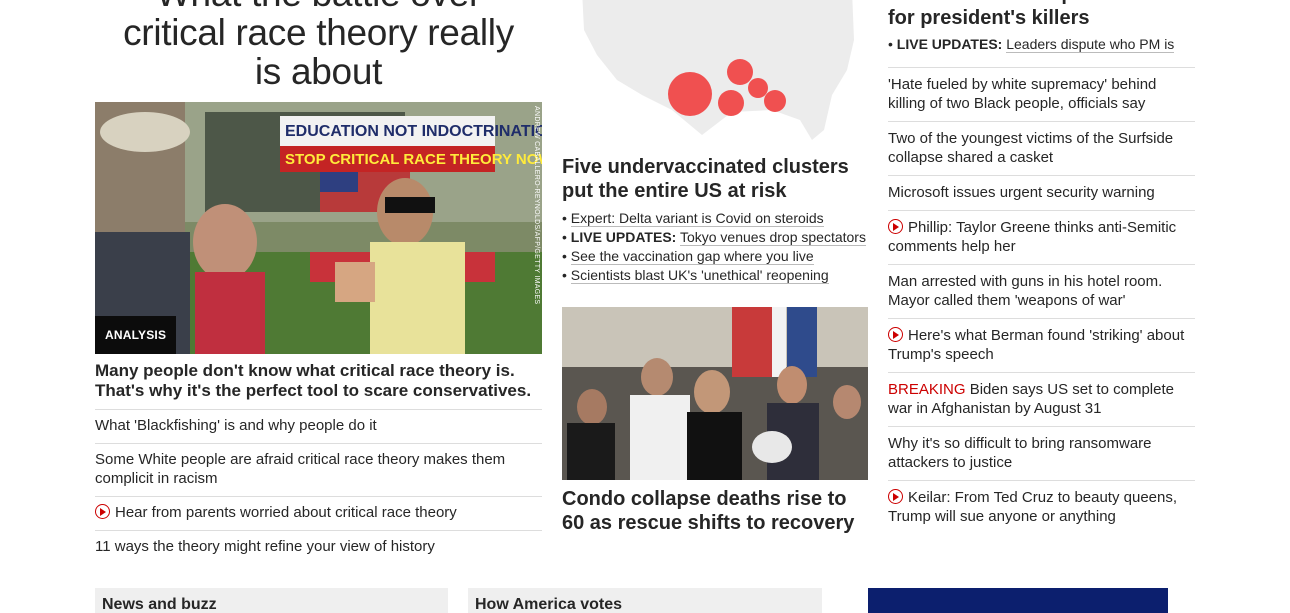  I want to click on breaking-label: BREAKING, so click(927, 389).